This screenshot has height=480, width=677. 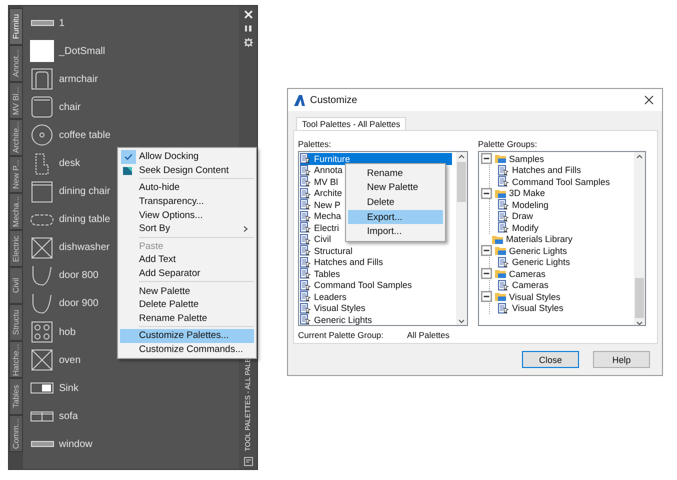 I want to click on current-group-value: All Palettes, so click(x=428, y=335).